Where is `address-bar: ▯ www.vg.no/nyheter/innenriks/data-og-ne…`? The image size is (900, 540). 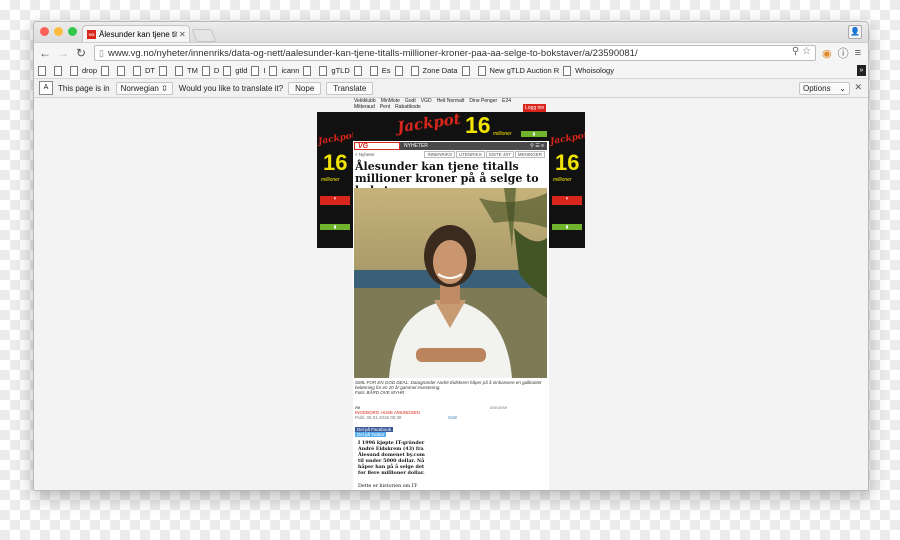
address-bar: ▯ www.vg.no/nyheter/innenriks/data-og-ne… is located at coordinates (455, 53).